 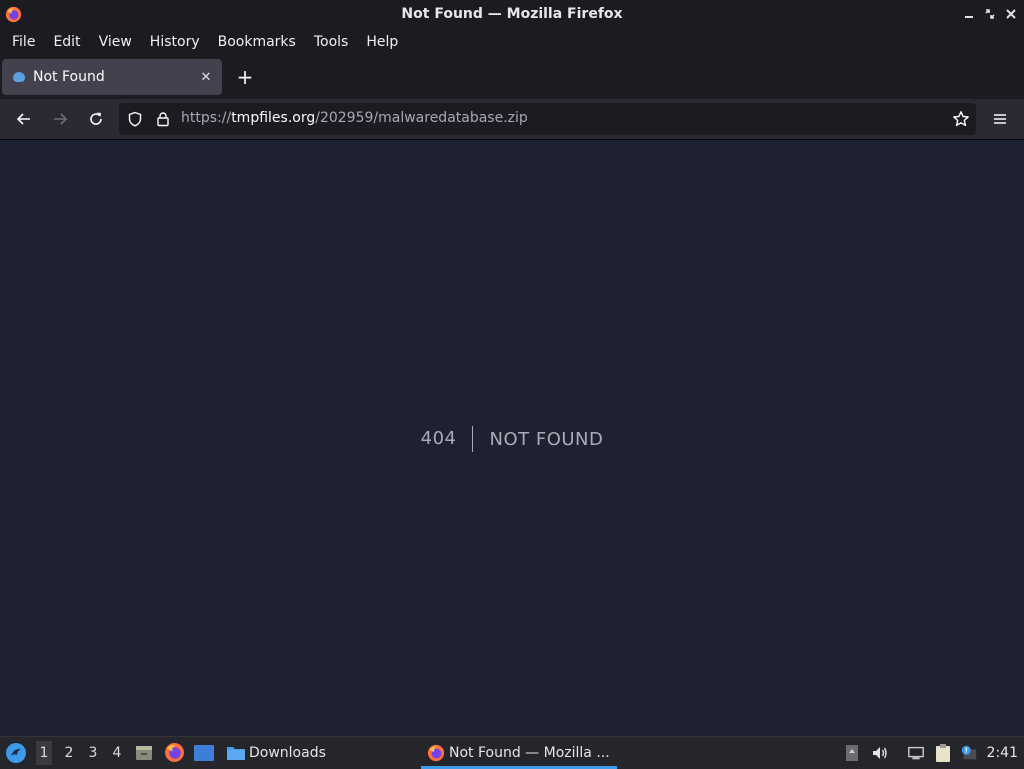 I want to click on reload-button, so click(x=96, y=119).